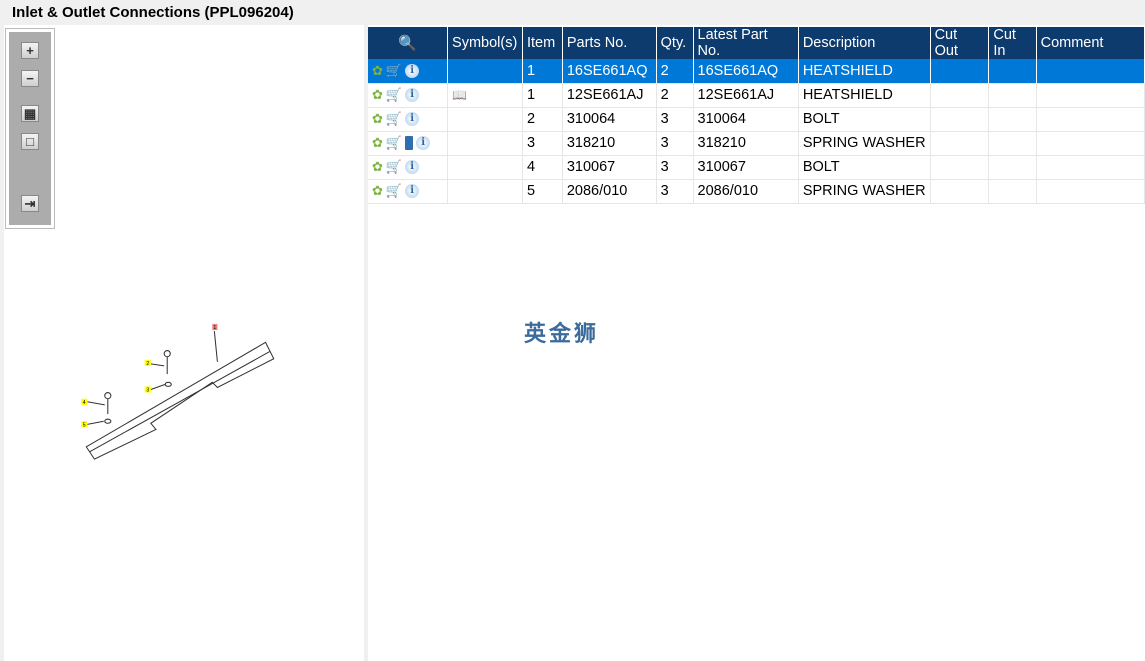  I want to click on fit-all-button: ▦, so click(30, 113).